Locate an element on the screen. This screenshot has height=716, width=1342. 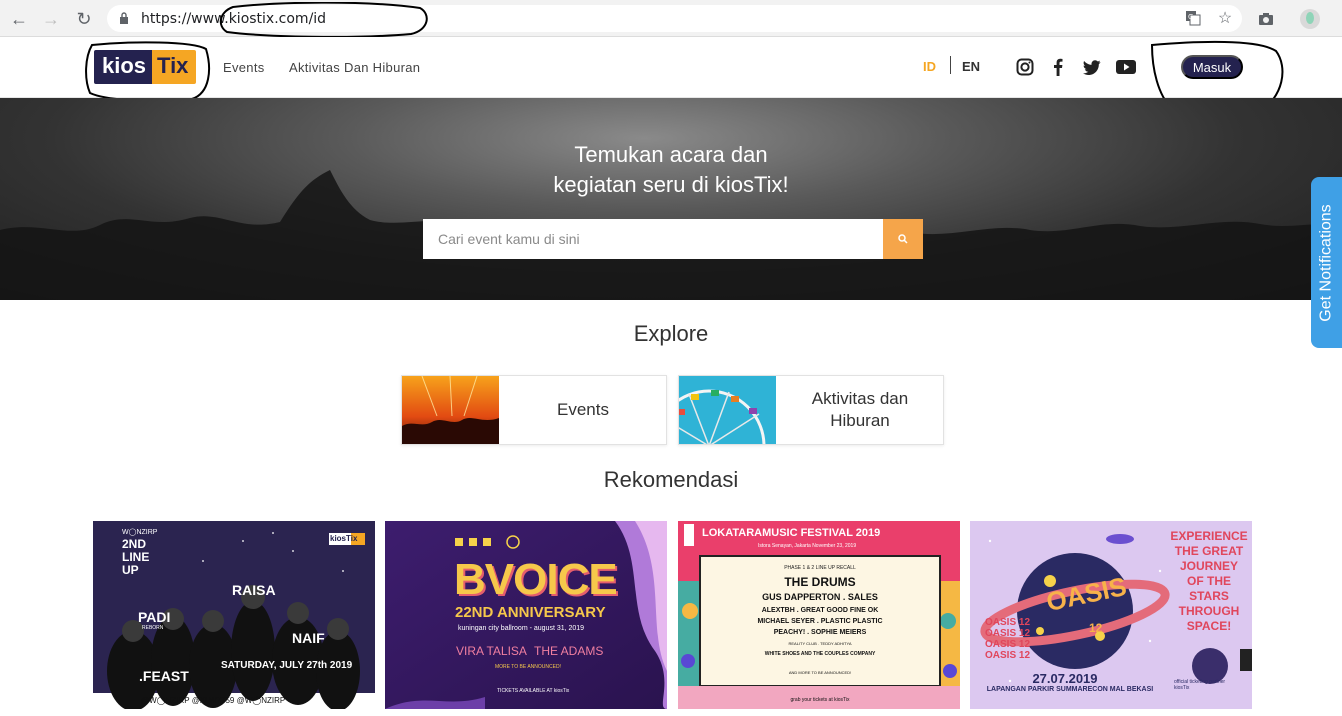
card3-title: LOKATARAMUSIC FESTIVAL 2019 is located at coordinates (791, 533).